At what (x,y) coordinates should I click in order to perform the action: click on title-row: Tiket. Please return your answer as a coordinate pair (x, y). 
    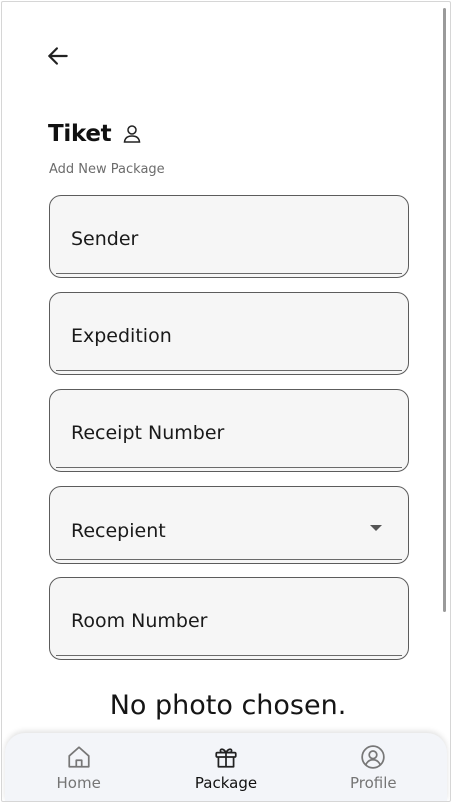
    Looking at the image, I should click on (94, 134).